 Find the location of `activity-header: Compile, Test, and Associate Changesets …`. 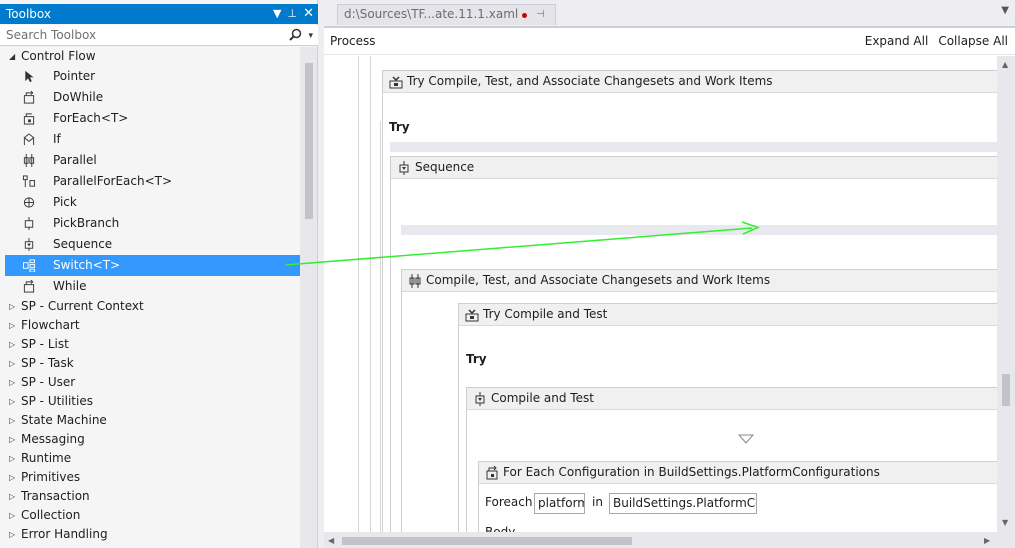

activity-header: Compile, Test, and Associate Changesets … is located at coordinates (699, 281).